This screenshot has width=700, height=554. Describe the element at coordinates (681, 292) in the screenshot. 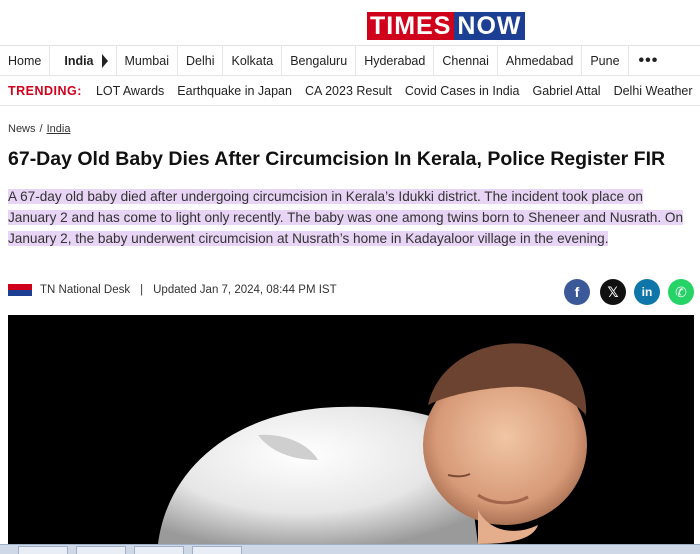

I see `whatsapp-icon: ✆` at that location.